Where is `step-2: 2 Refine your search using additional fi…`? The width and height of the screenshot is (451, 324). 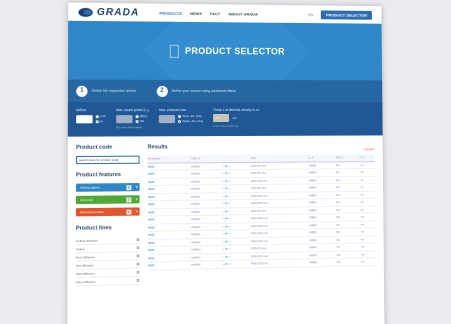 step-2: 2 Refine your search using additional fi… is located at coordinates (196, 91).